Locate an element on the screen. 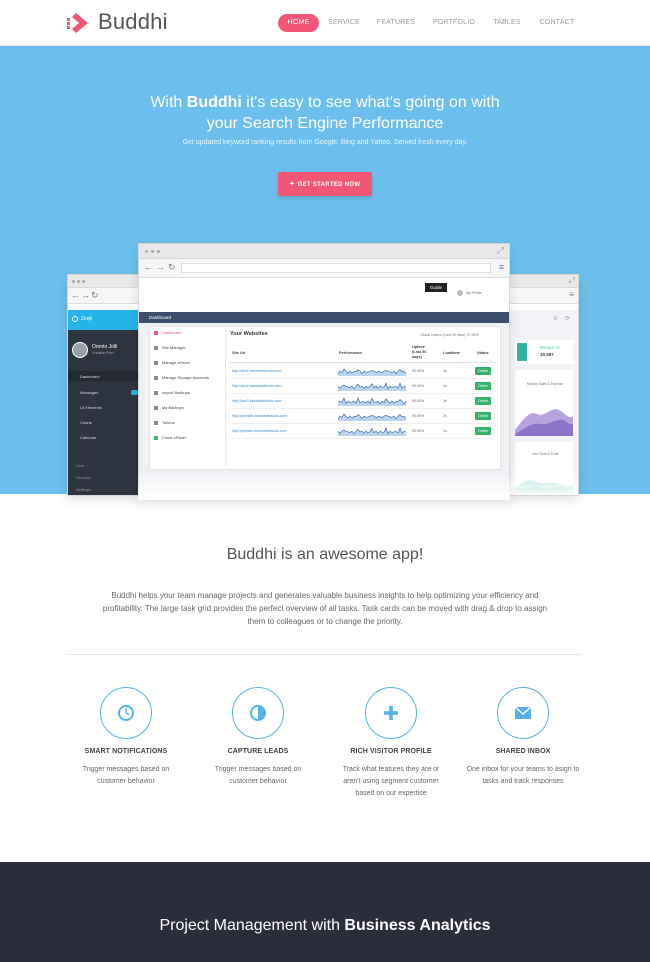 The width and height of the screenshot is (650, 962). left-mock-user-role: Creative Pixel is located at coordinates (103, 353).